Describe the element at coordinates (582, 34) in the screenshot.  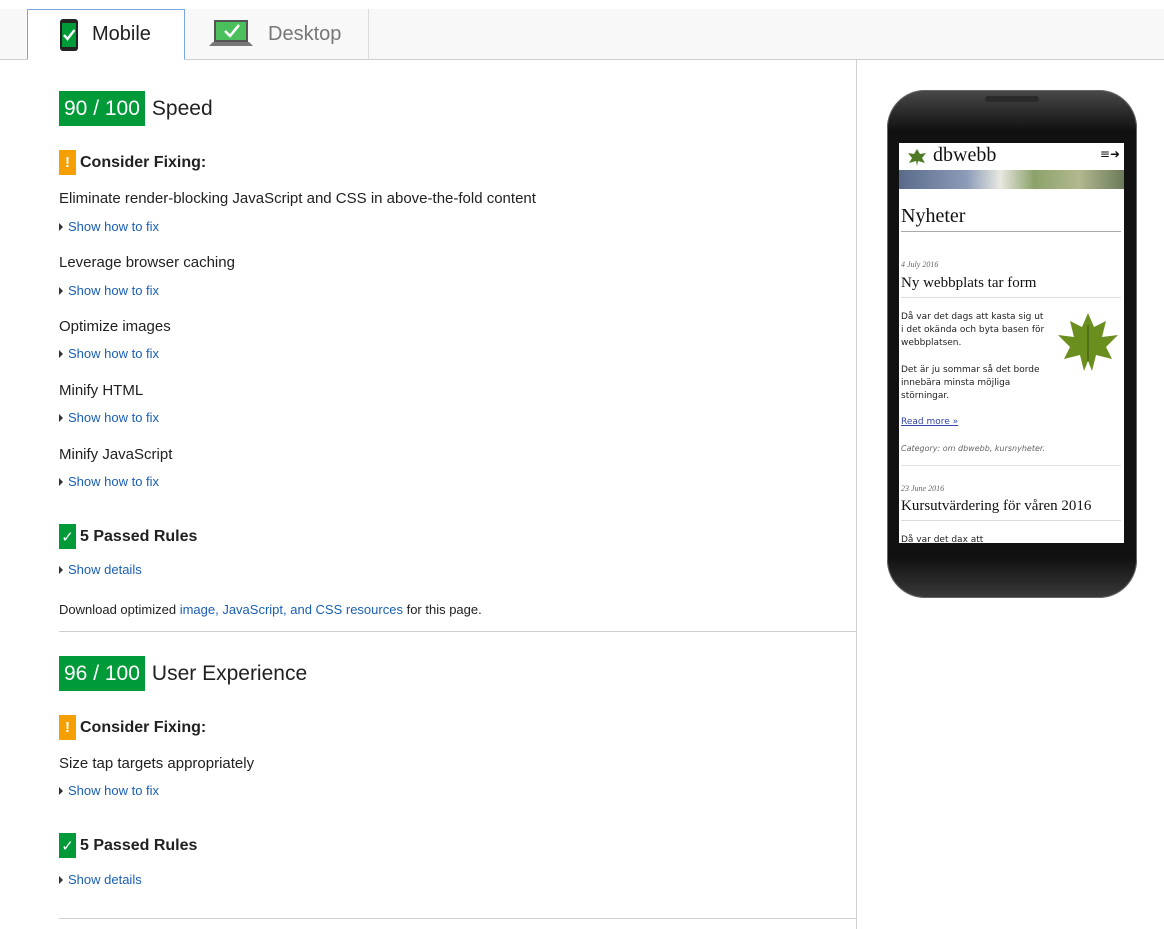
I see `report-tabs: Mobile Desktop` at that location.